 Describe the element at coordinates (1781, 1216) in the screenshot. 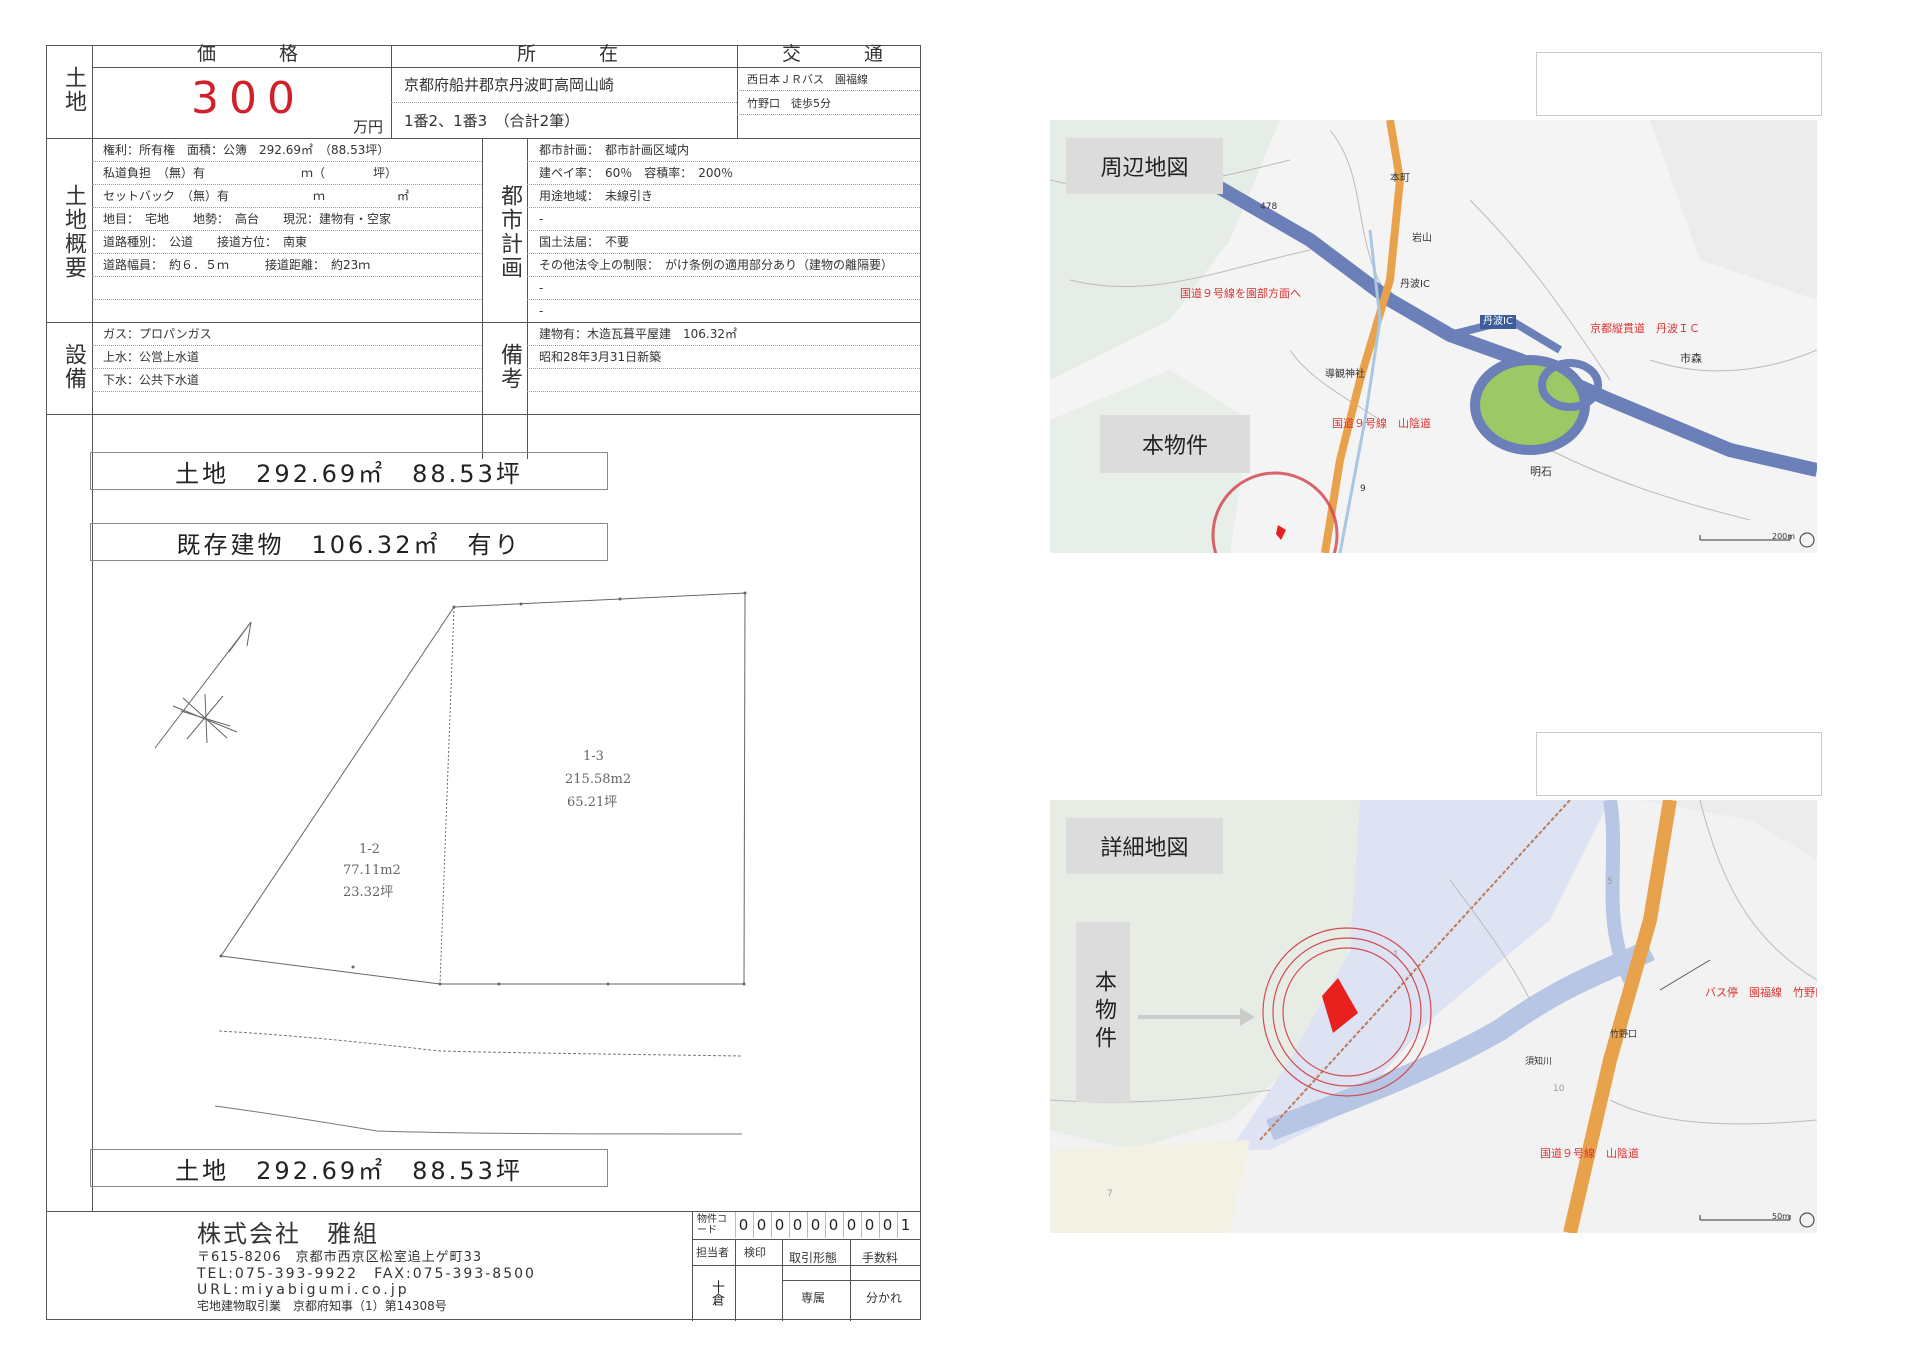

I see `detail-map-scale: 50m` at that location.